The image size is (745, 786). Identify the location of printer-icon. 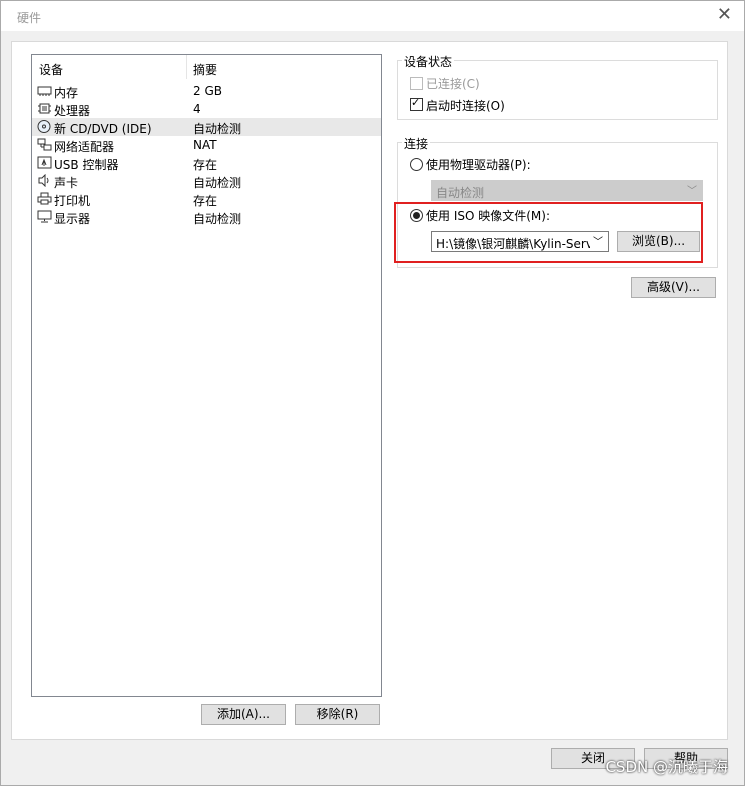
(44, 198).